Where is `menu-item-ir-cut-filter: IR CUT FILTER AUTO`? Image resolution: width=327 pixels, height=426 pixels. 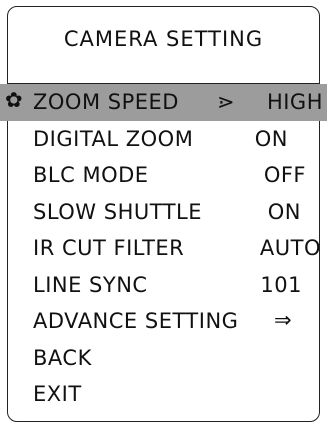 menu-item-ir-cut-filter: IR CUT FILTER AUTO is located at coordinates (163, 248).